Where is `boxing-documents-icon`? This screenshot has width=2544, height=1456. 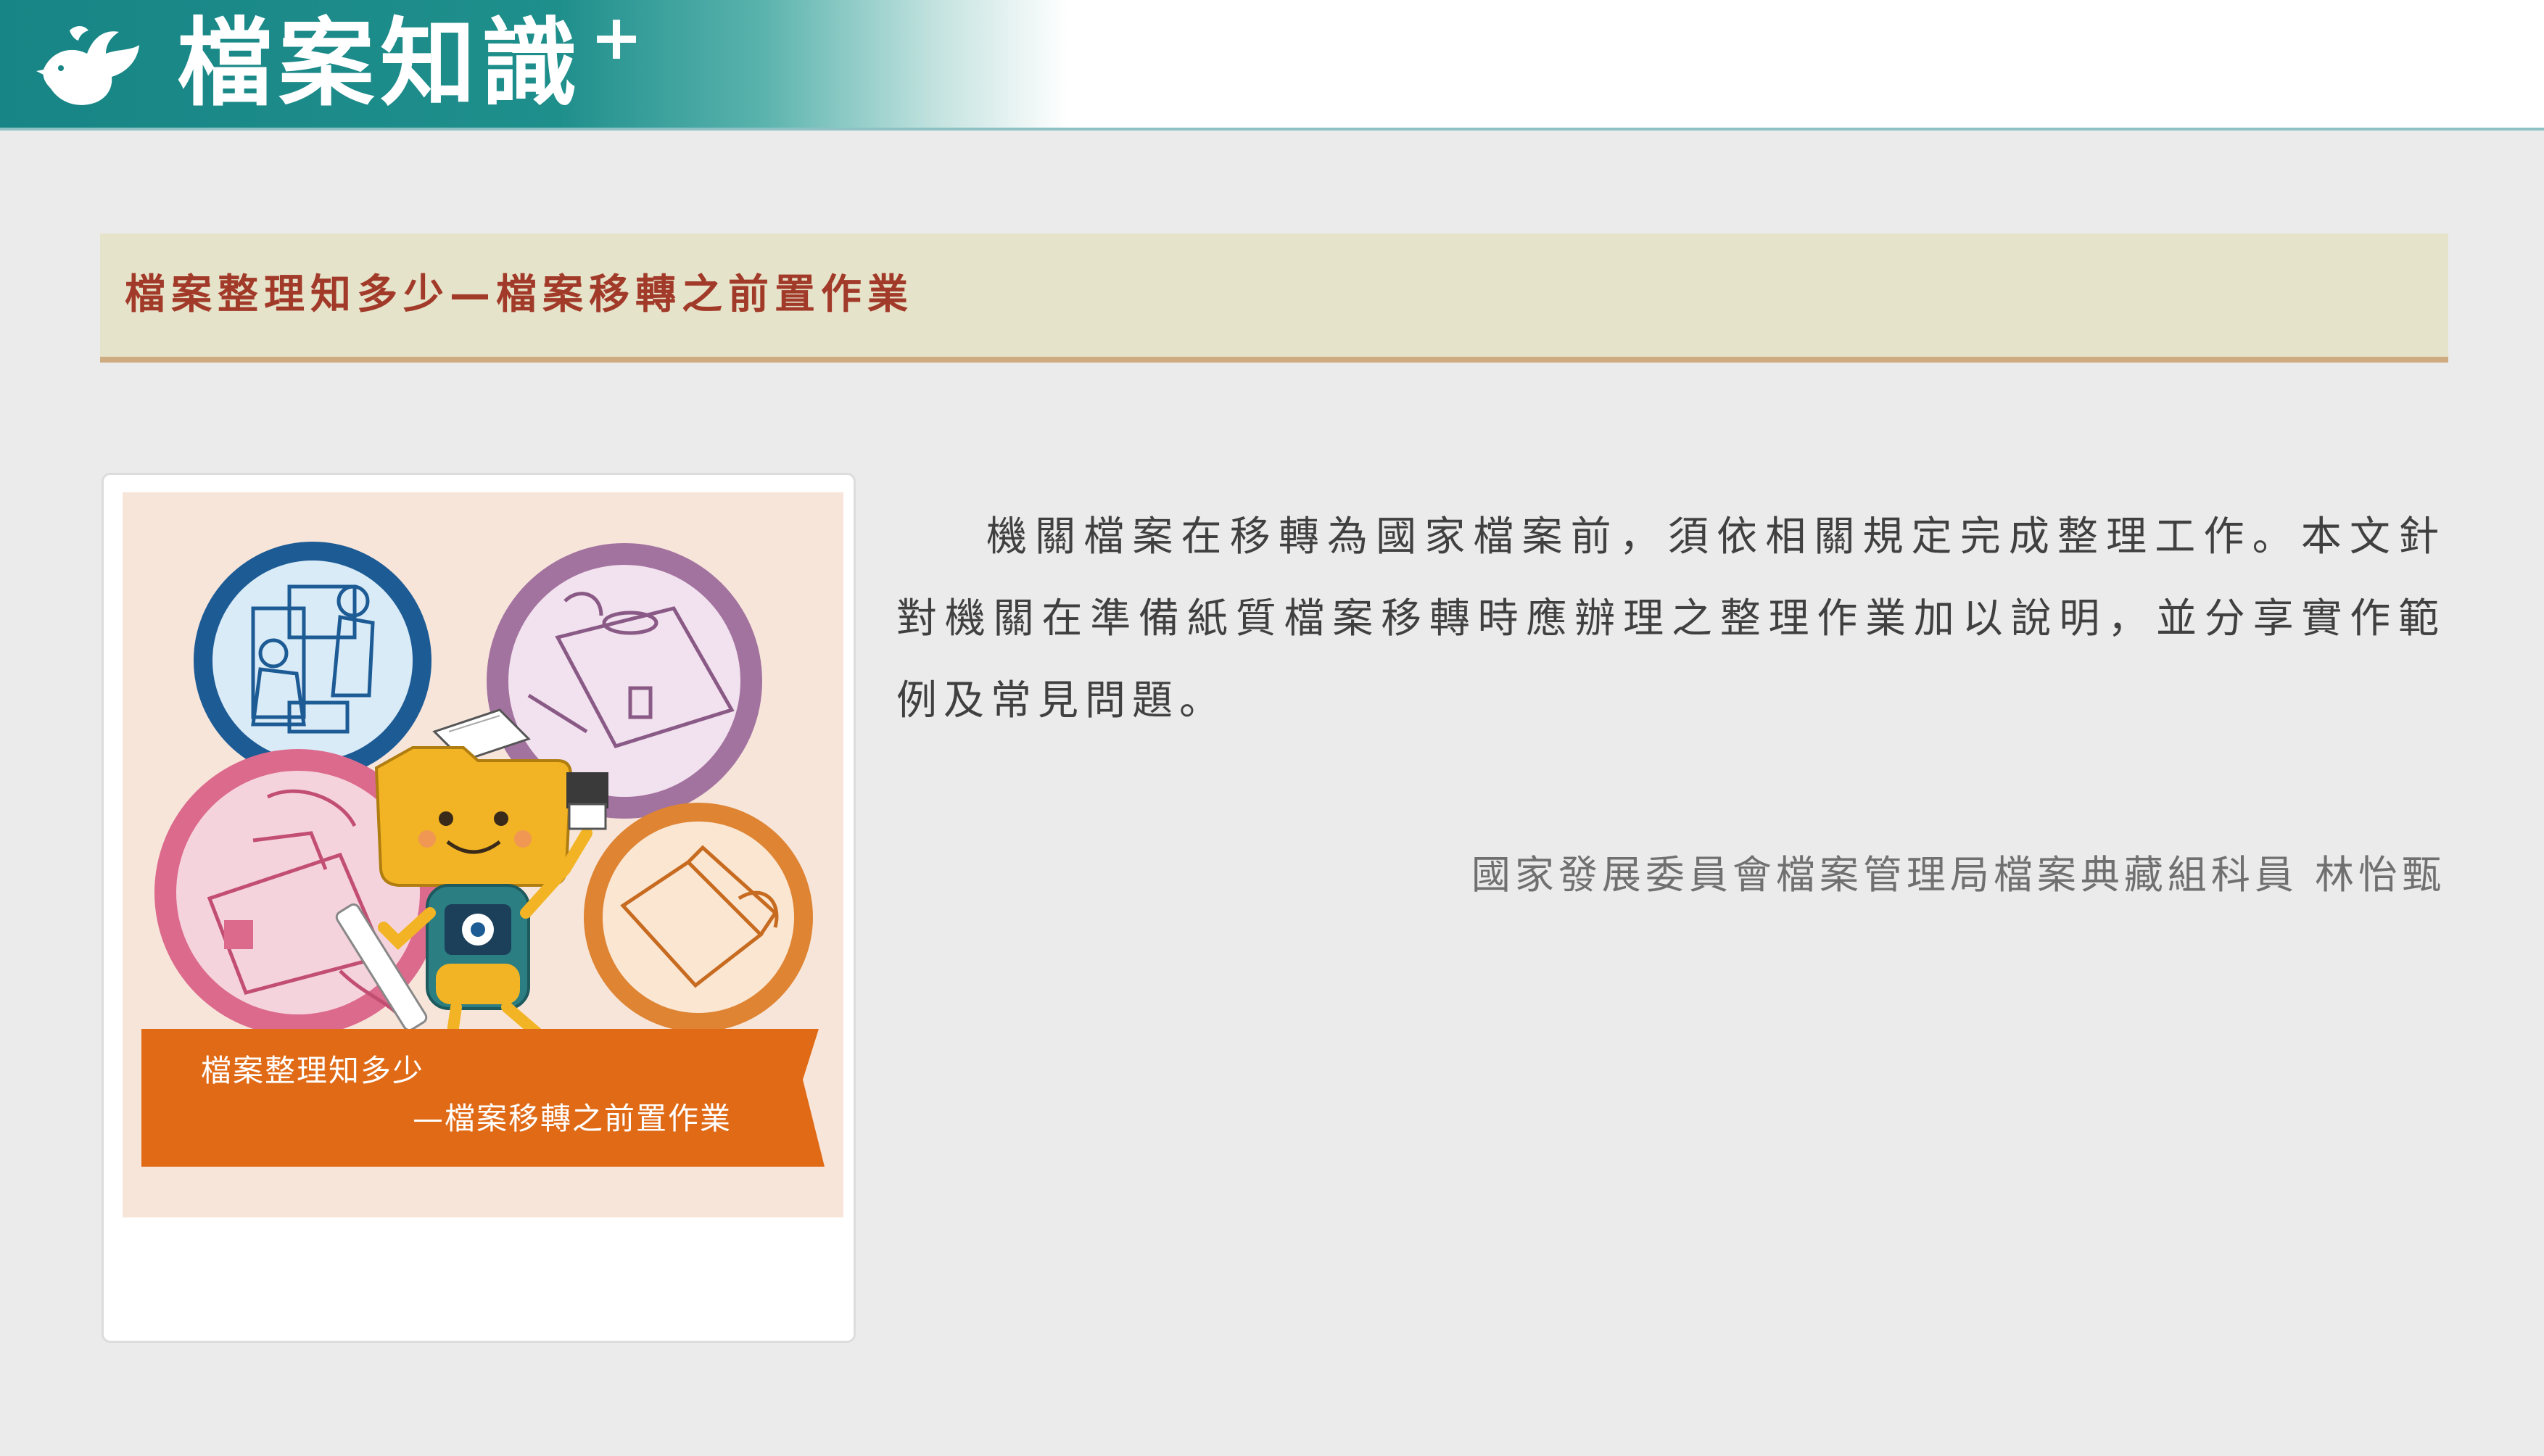 boxing-documents-icon is located at coordinates (698, 917).